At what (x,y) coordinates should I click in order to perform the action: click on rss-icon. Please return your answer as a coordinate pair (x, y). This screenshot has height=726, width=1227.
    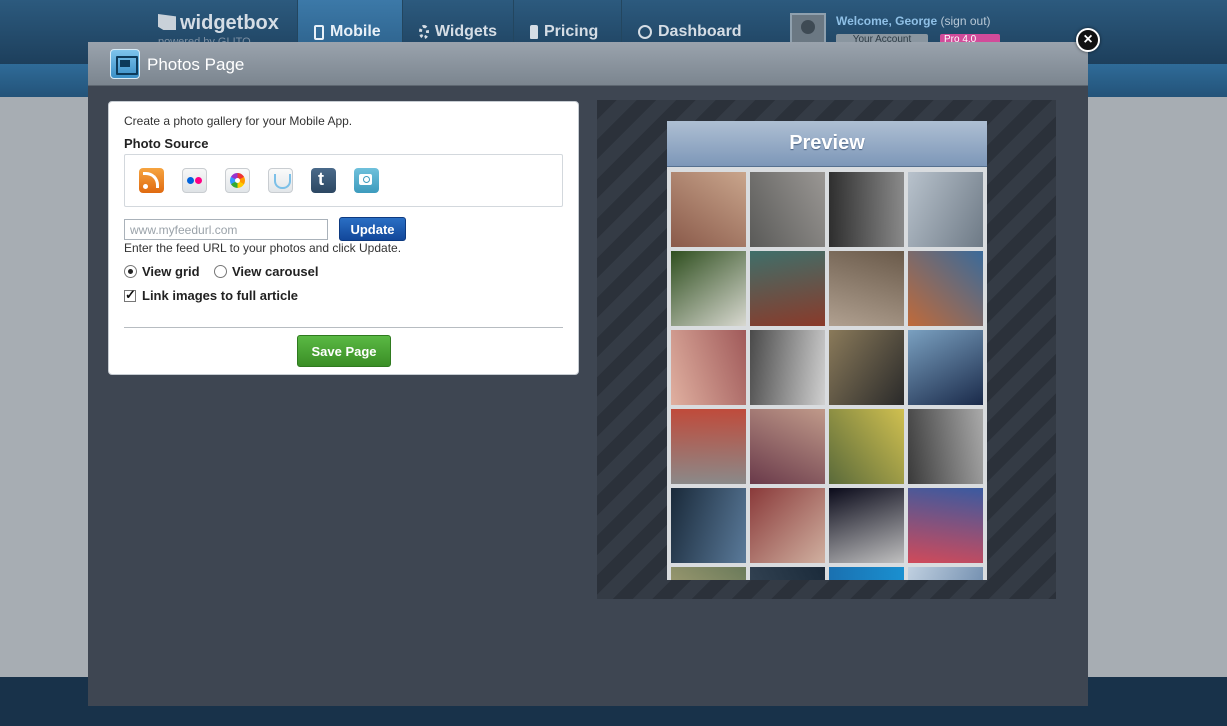
    Looking at the image, I should click on (151, 180).